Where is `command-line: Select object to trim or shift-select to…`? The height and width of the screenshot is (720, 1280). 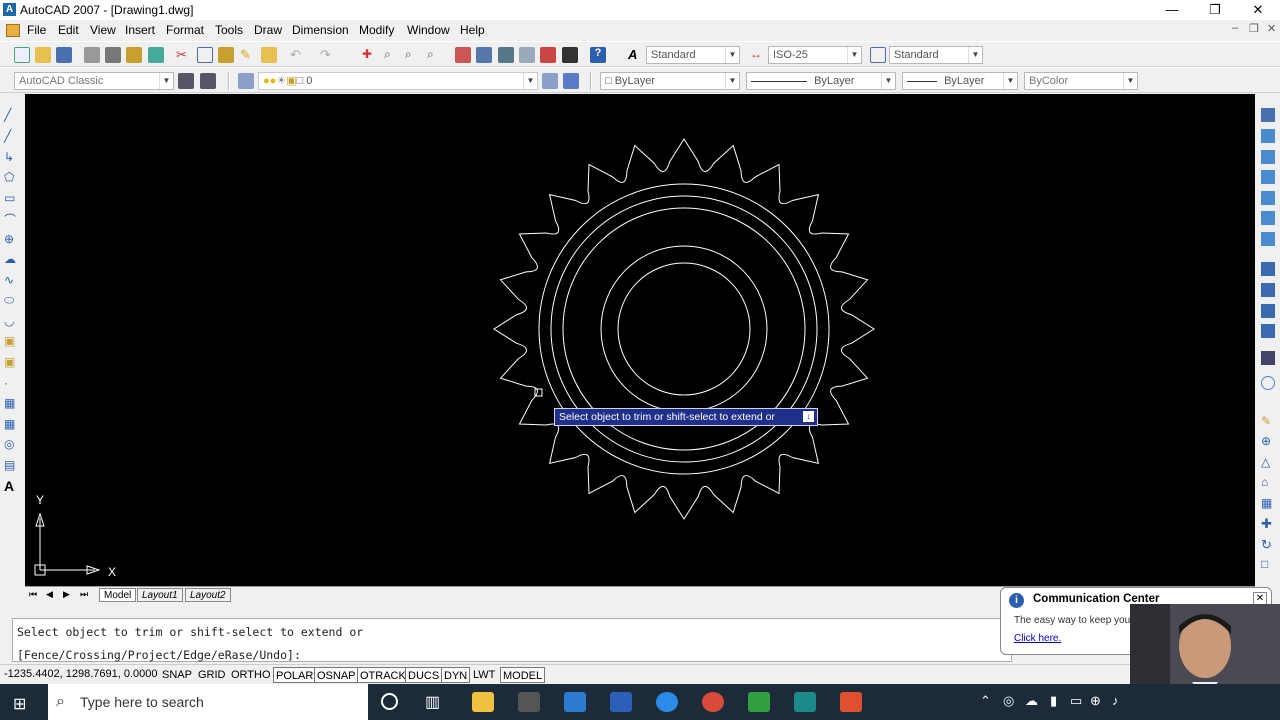 command-line: Select object to trim or shift-select to… is located at coordinates (512, 640).